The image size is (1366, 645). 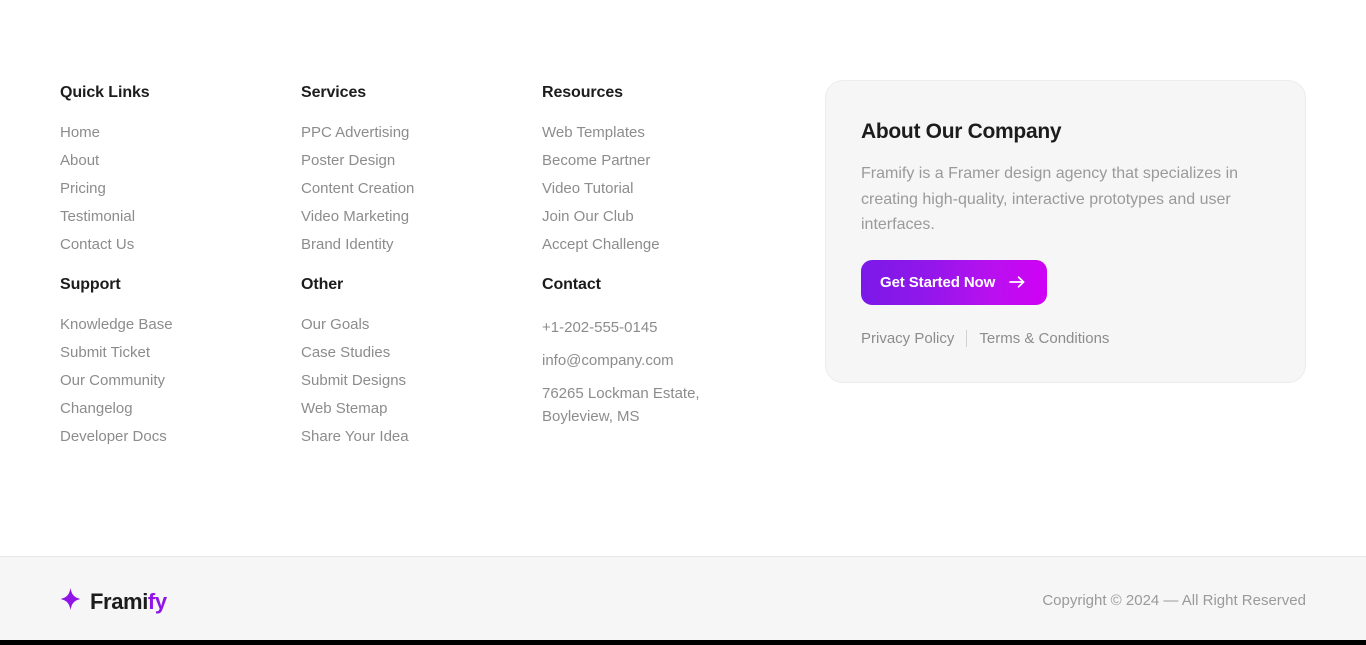 What do you see at coordinates (180, 217) in the screenshot?
I see `list-item: Testimonial` at bounding box center [180, 217].